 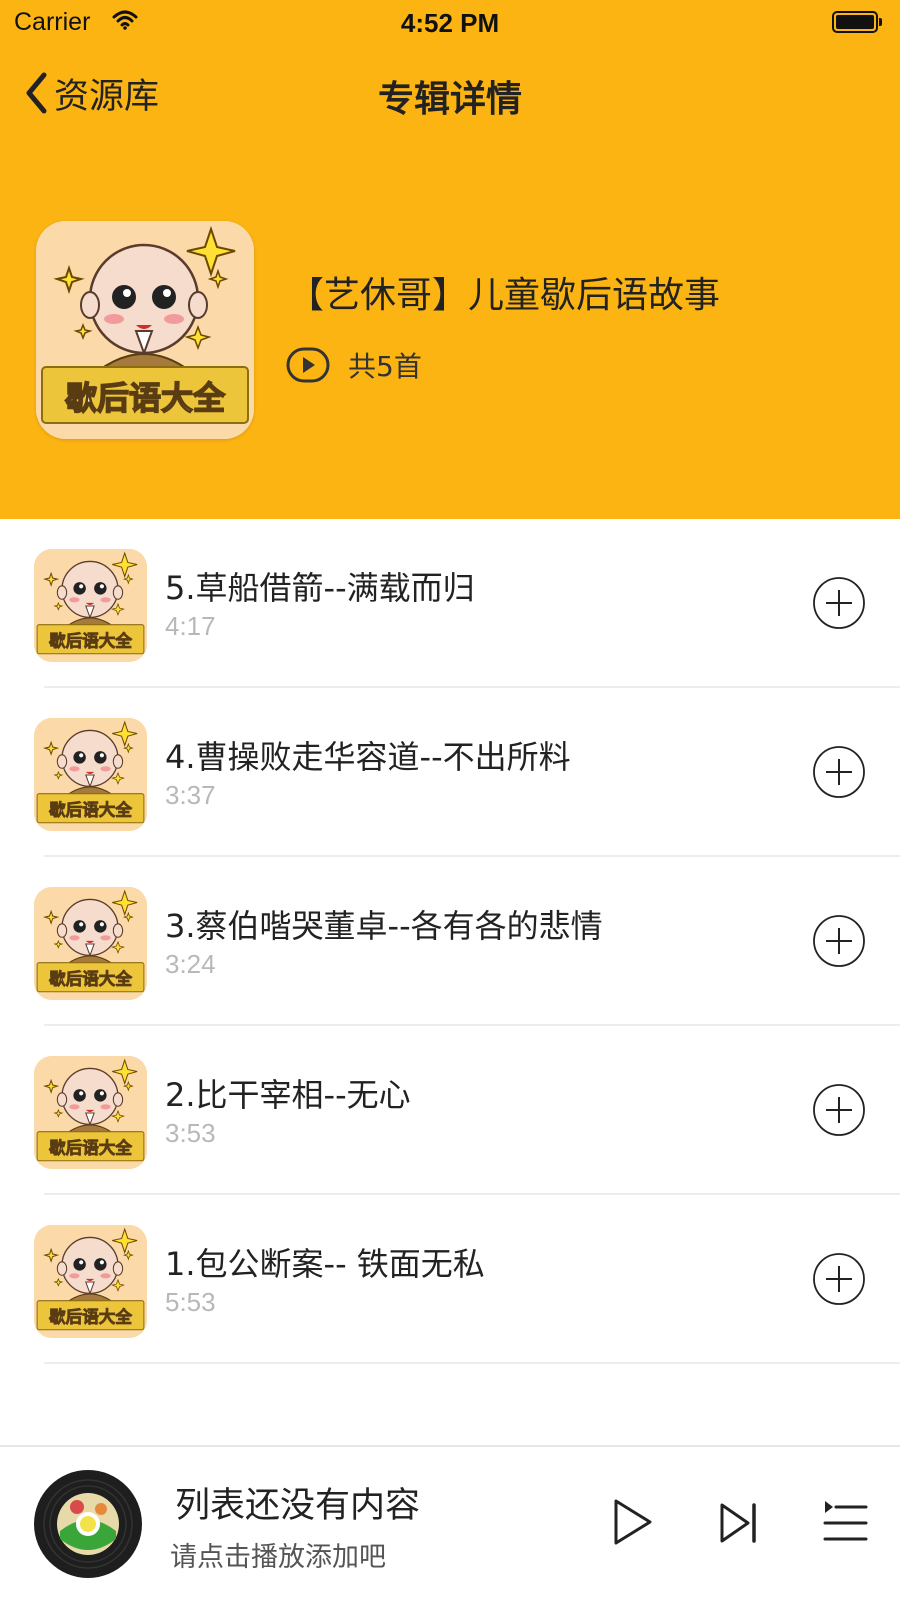 I want to click on track-row: 歇后语大全 5.草船借箭--满载而归 4:17, so click(x=450, y=603).